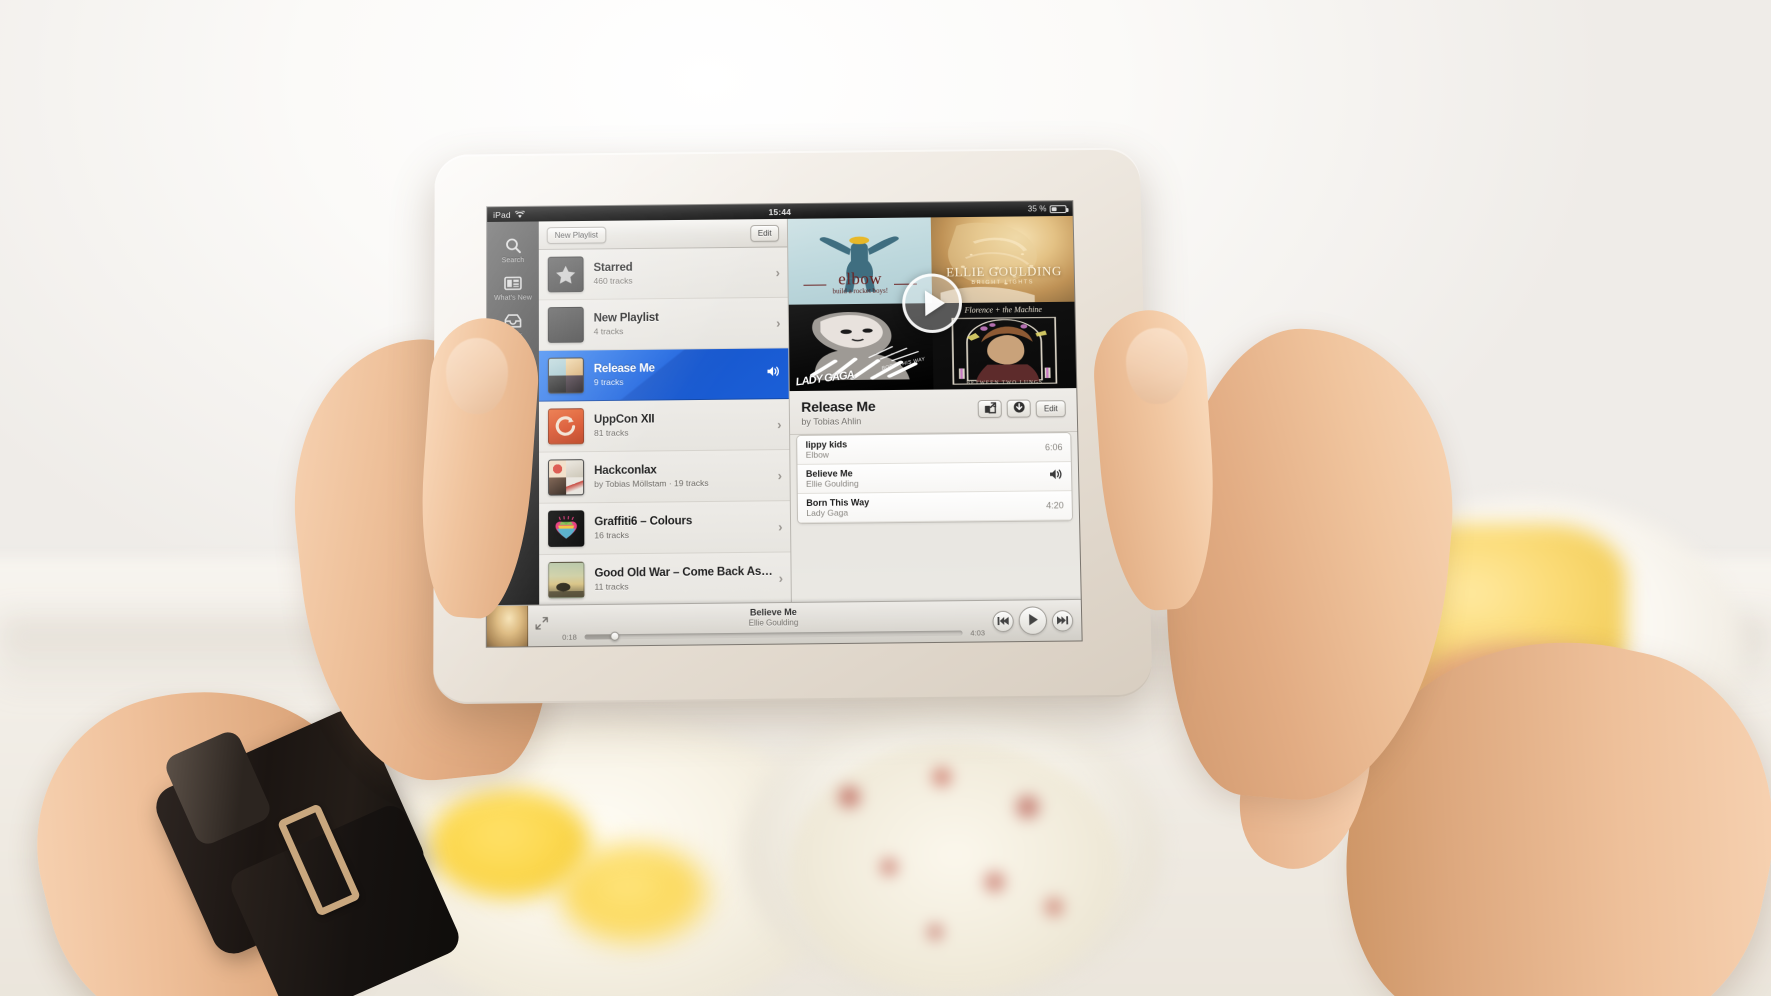  What do you see at coordinates (1062, 620) in the screenshot?
I see `next-button` at bounding box center [1062, 620].